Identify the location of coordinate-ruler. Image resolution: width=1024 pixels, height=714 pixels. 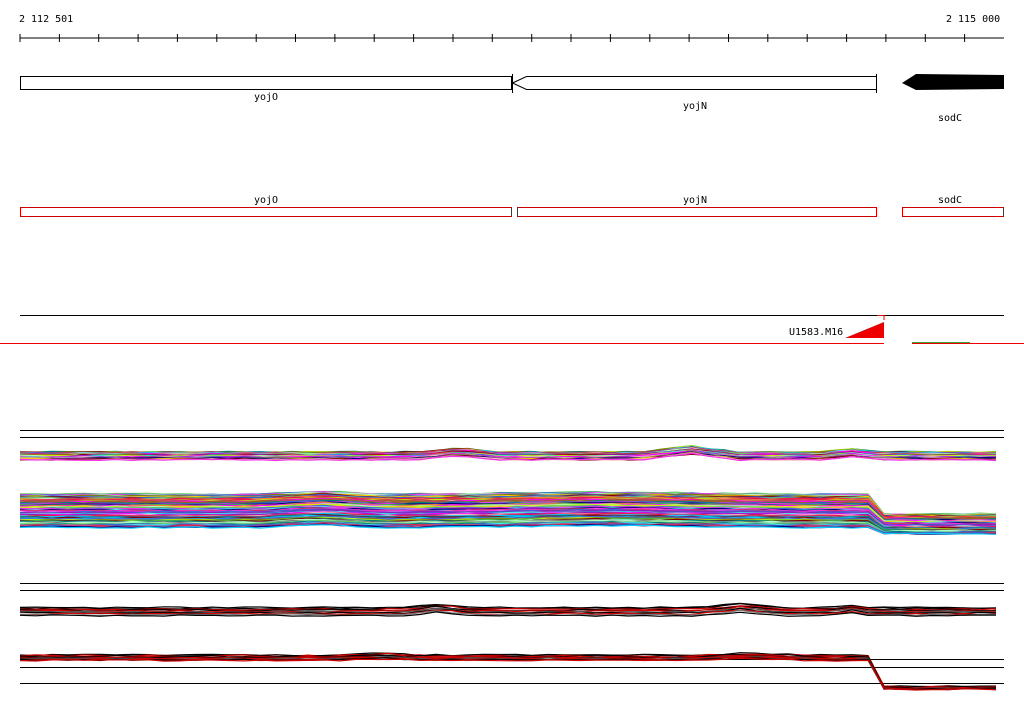
(511, 38).